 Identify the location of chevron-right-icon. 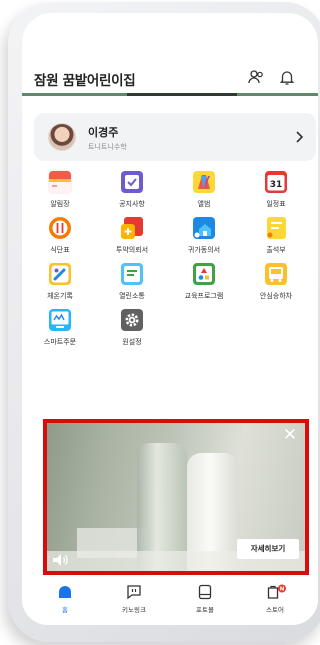
(299, 137).